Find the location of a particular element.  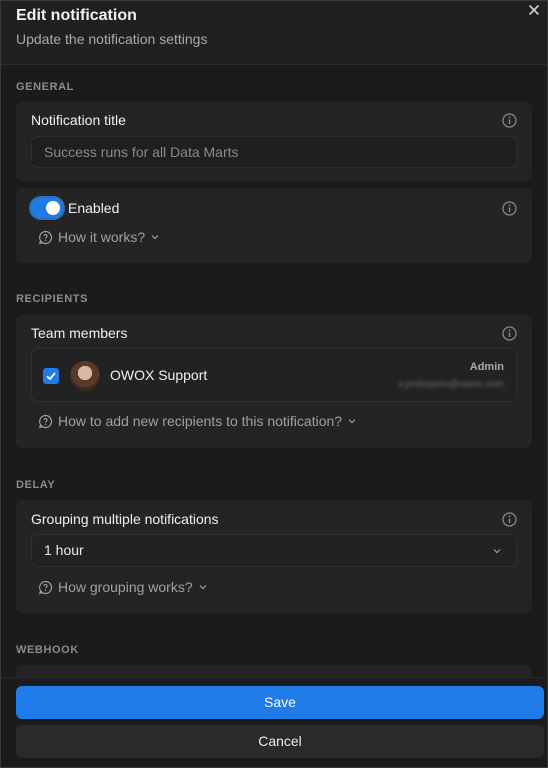

grouping-selected-value: 1 hour is located at coordinates (64, 550).